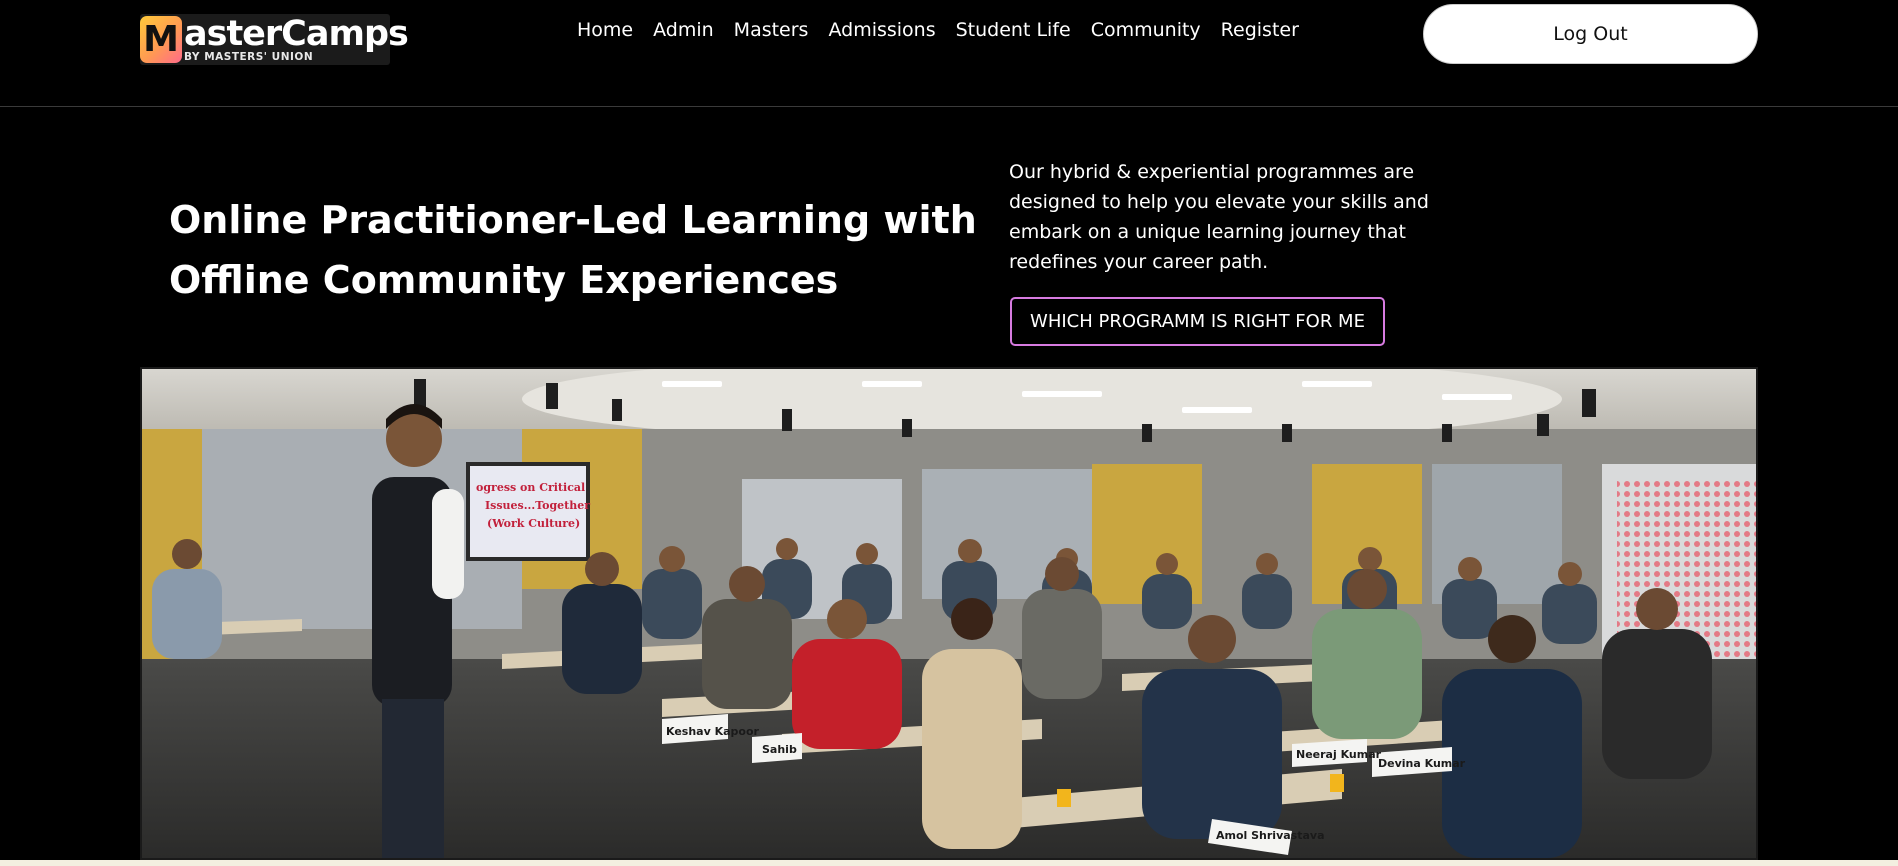 This screenshot has height=866, width=1898. I want to click on screen-text-3: (Work Culture), so click(533, 523).